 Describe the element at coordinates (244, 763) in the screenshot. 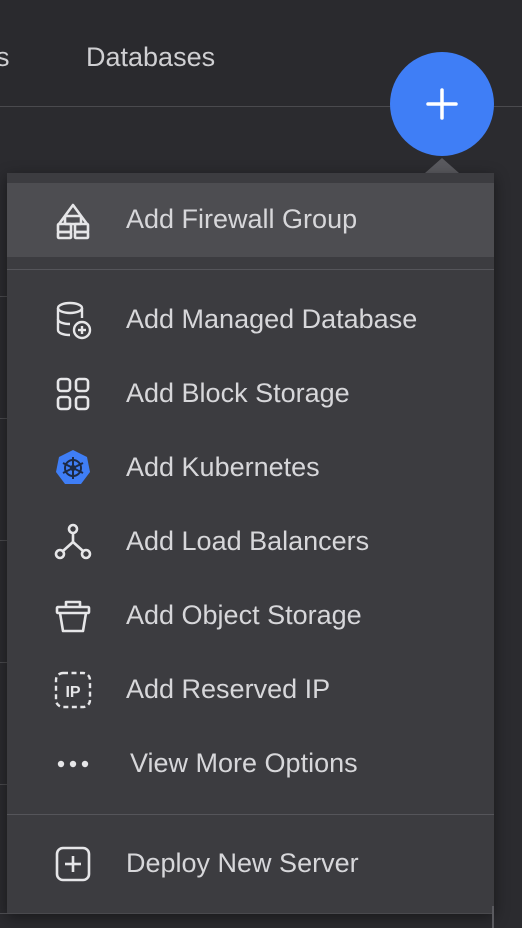

I see `menu-item-label: View More Options` at that location.